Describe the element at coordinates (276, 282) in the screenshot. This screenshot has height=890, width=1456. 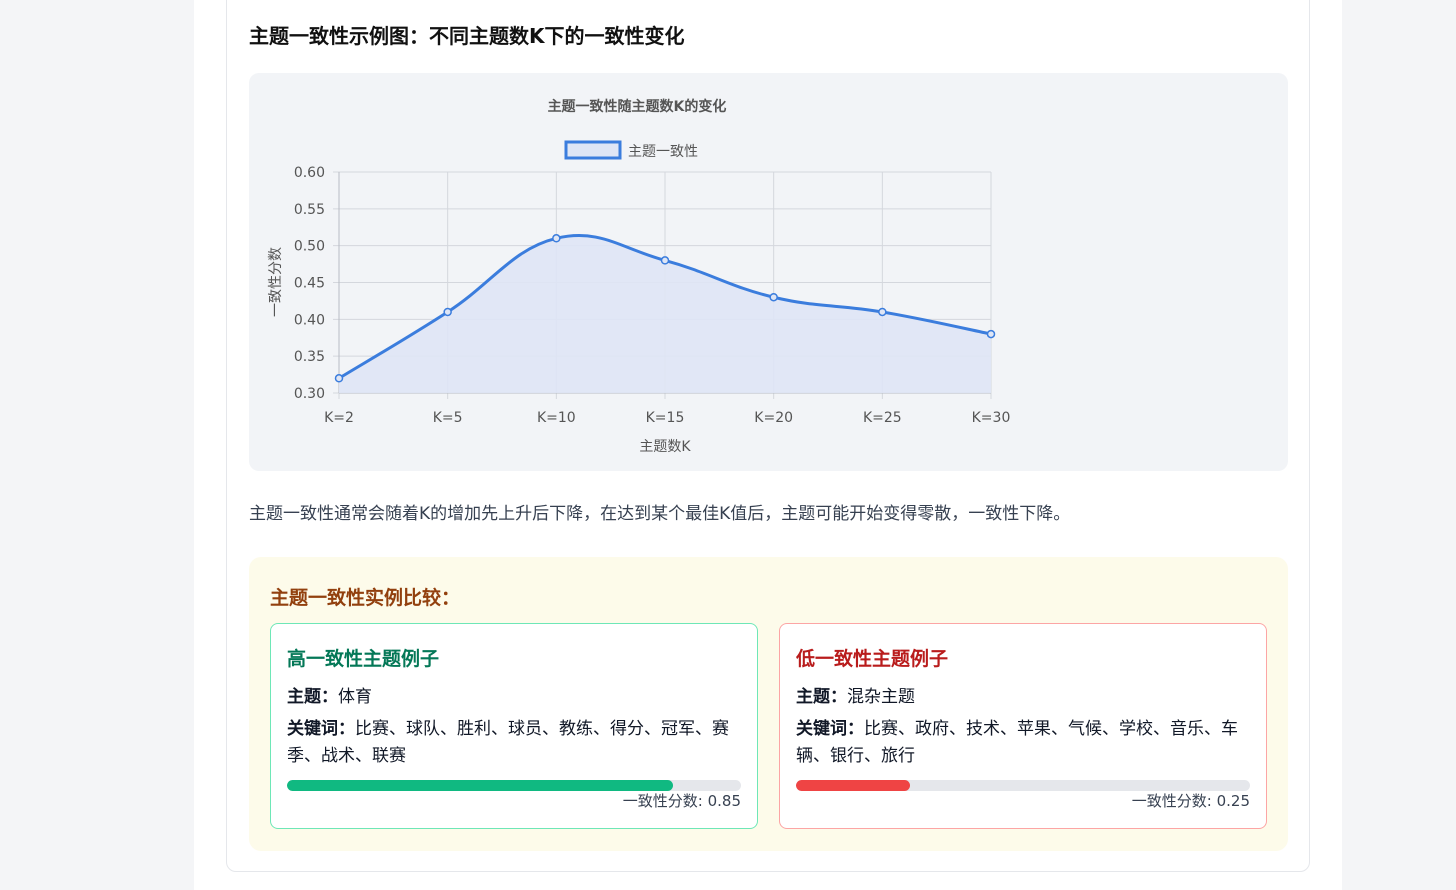
I see `y-axis-title: 一致性分数` at that location.